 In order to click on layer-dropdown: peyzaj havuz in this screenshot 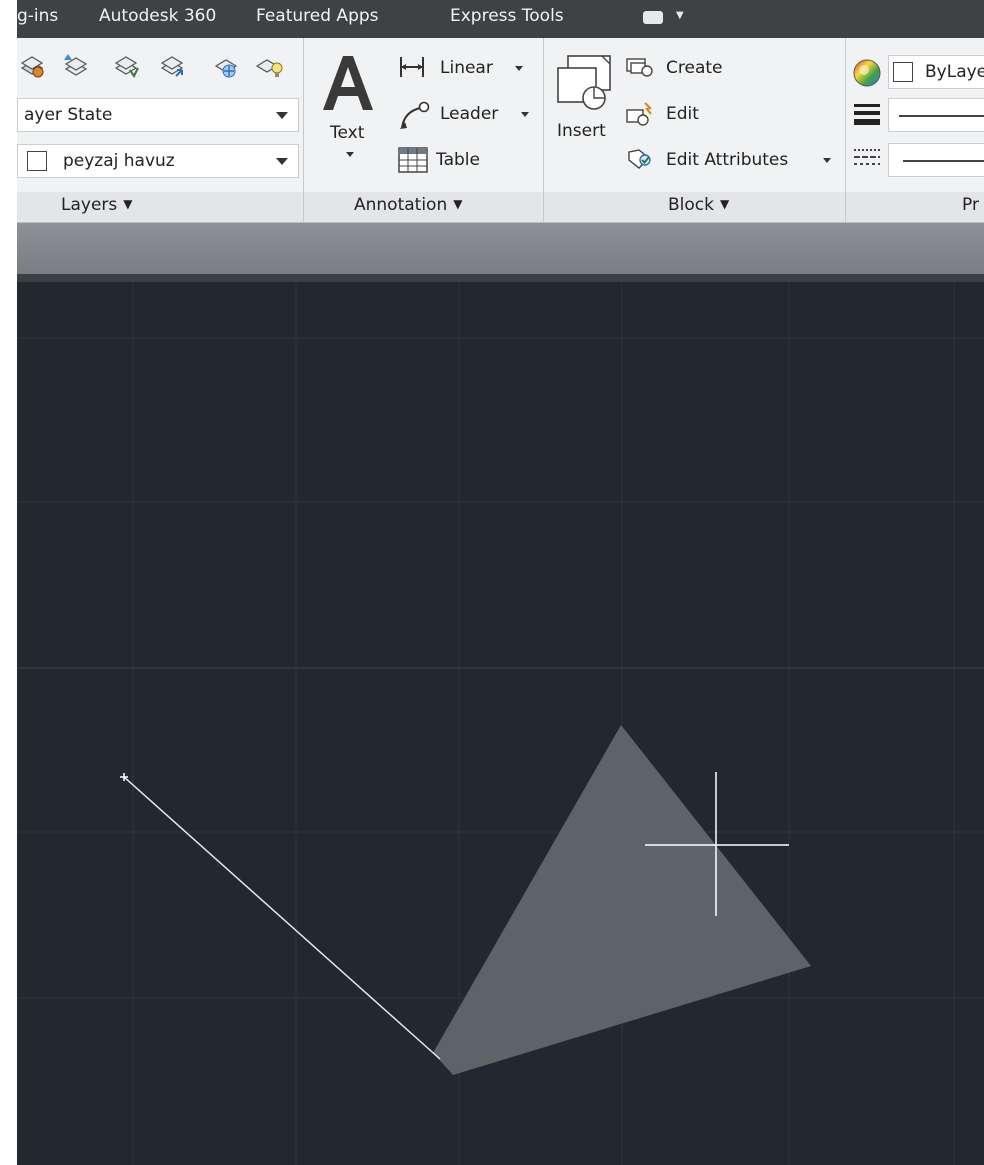, I will do `click(158, 161)`.